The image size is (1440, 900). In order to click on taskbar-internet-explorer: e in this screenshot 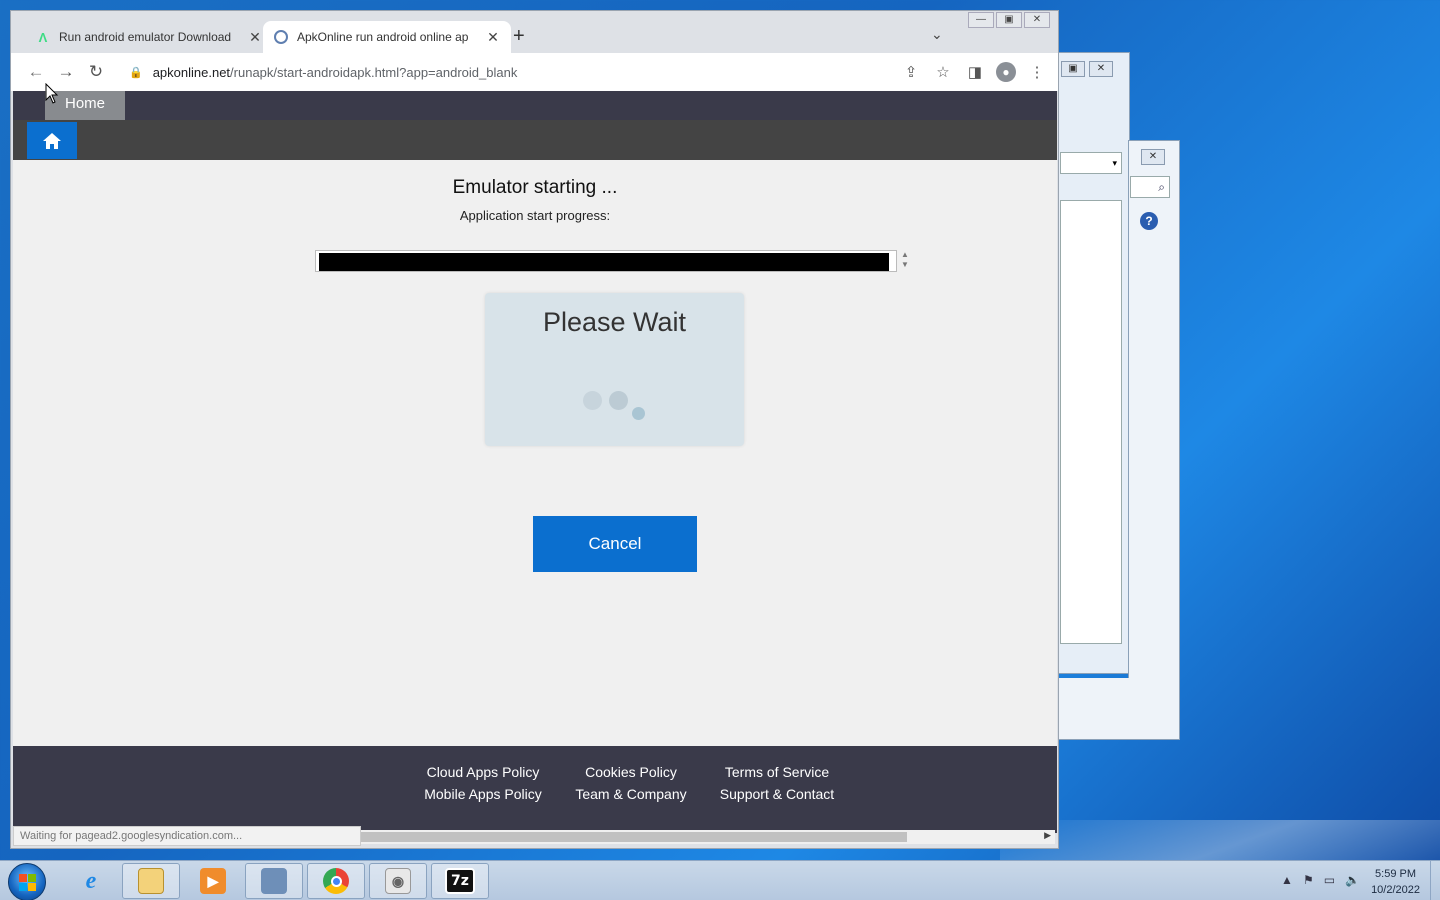, I will do `click(91, 881)`.